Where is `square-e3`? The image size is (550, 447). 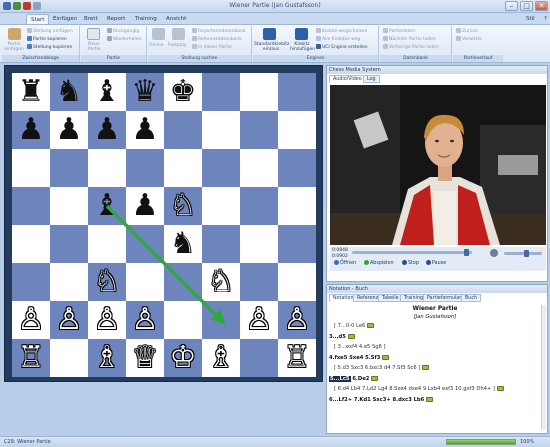 square-e3 is located at coordinates (183, 282).